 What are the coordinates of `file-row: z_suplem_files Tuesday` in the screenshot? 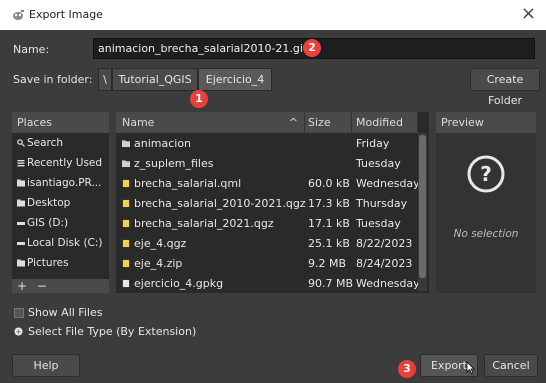 It's located at (267, 164).